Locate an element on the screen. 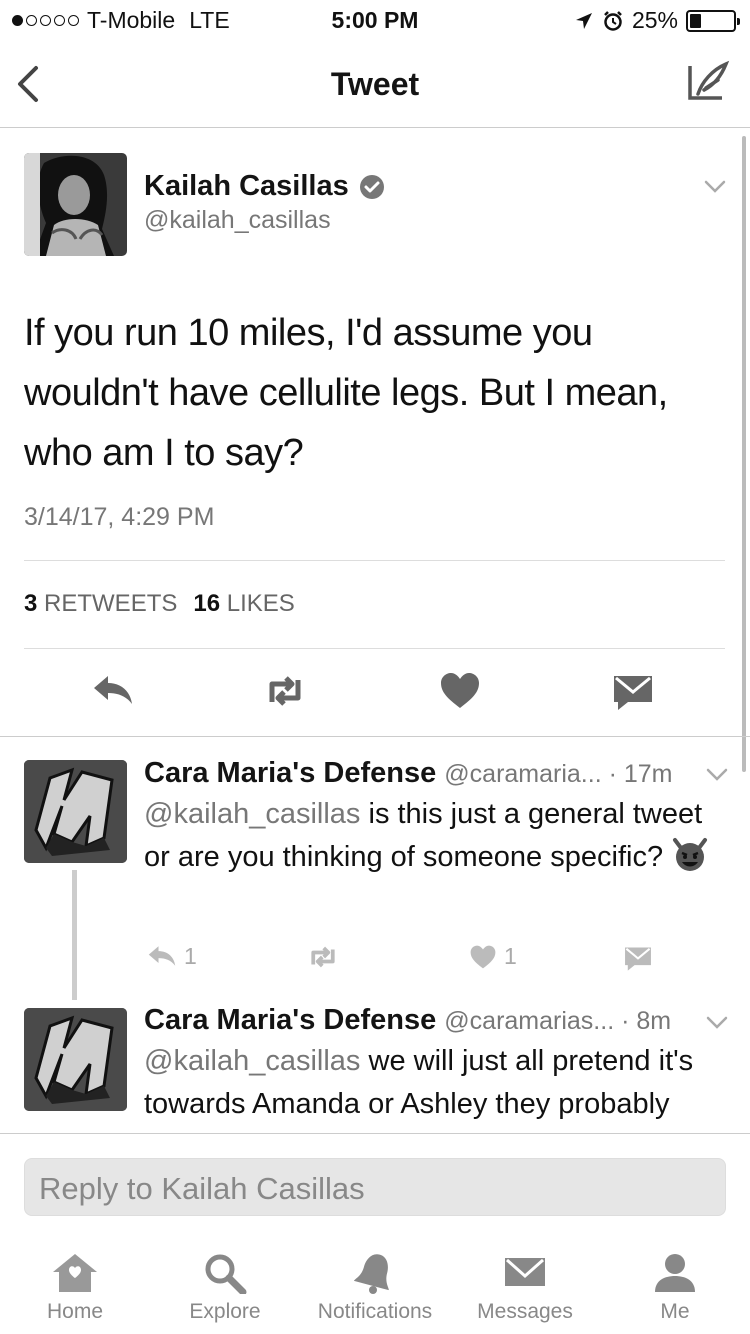 The height and width of the screenshot is (1334, 750). tab-label: Notifications is located at coordinates (375, 1311).